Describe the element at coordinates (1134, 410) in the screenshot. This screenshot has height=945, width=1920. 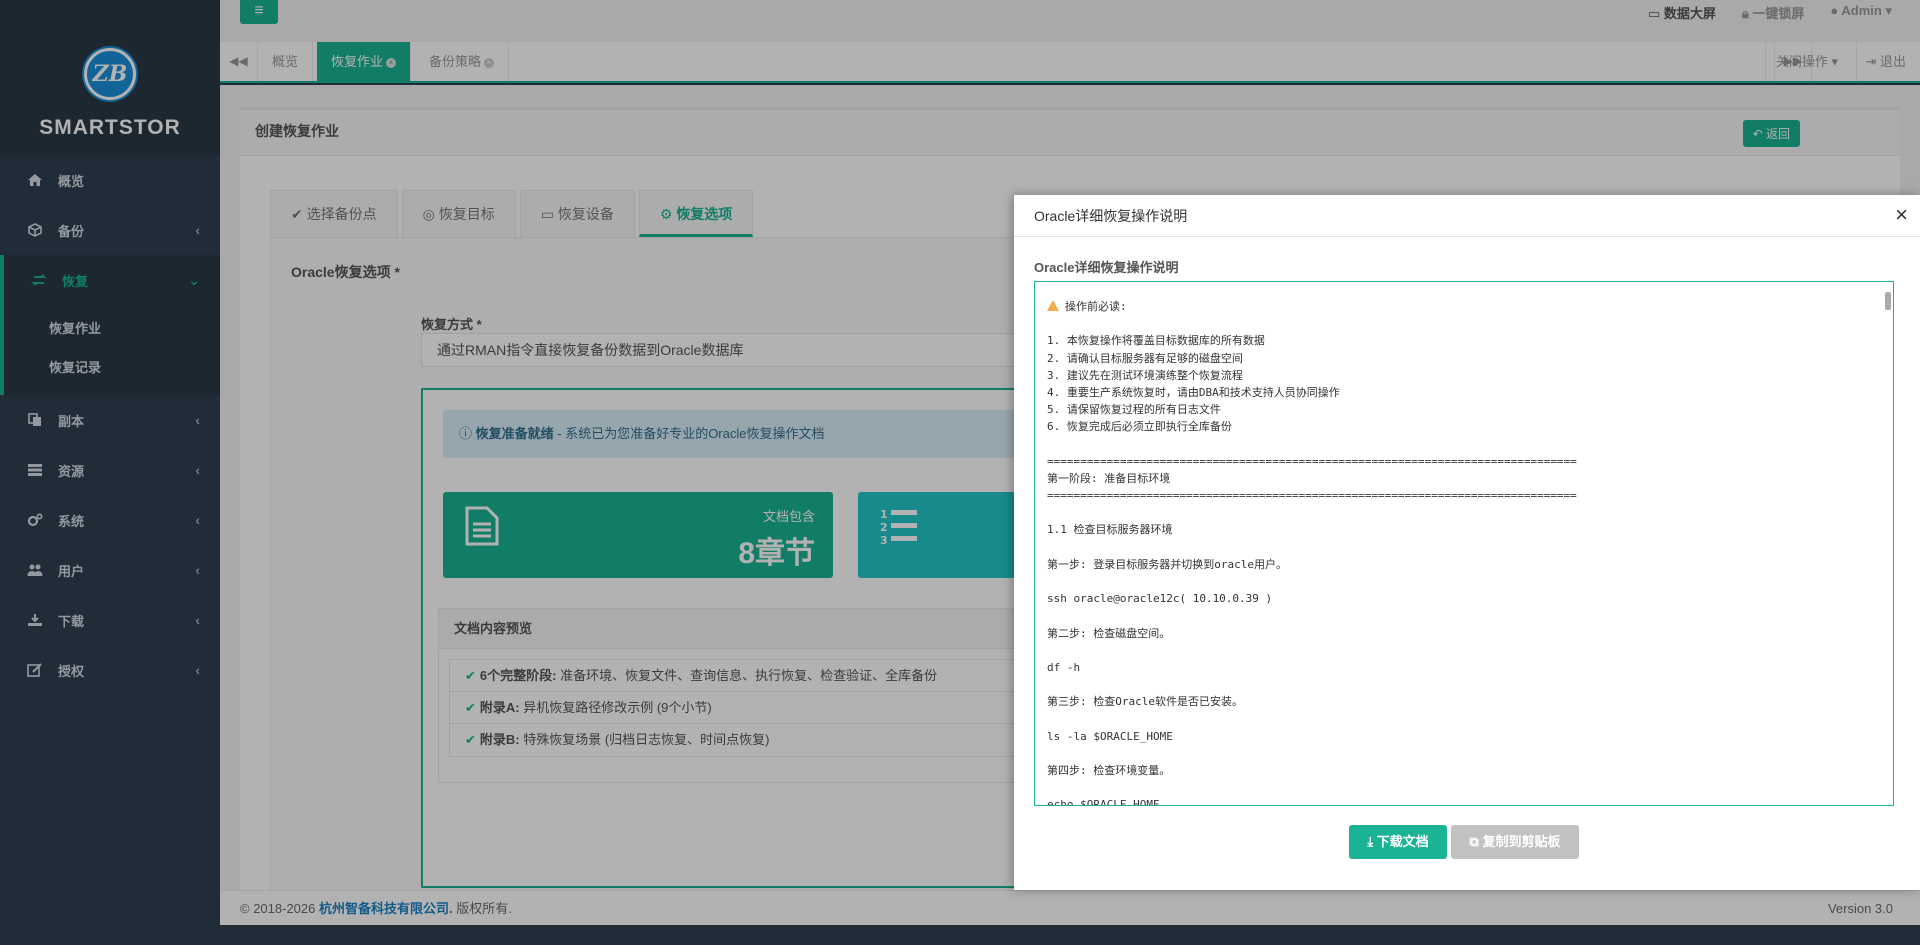
I see `text-line: 5. 请保留恢复过程的所有日志文件` at that location.